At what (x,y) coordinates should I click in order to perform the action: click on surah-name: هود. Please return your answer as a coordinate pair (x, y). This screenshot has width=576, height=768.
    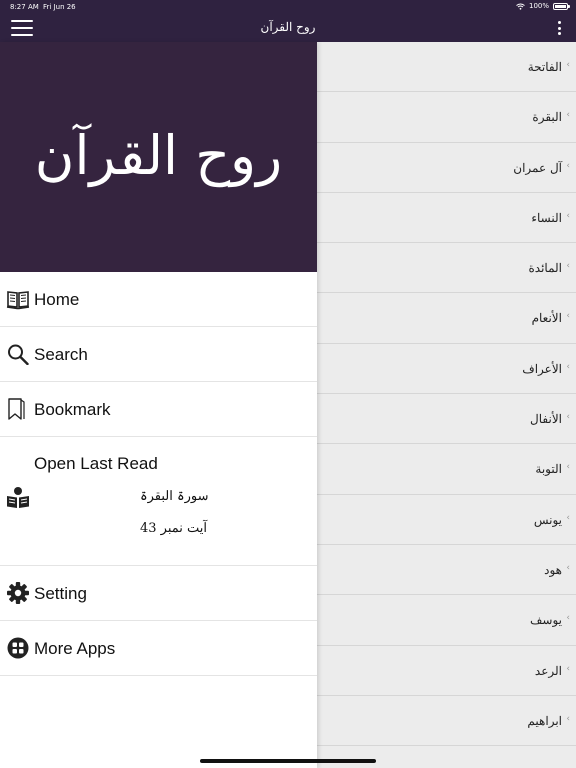
    Looking at the image, I should click on (553, 569).